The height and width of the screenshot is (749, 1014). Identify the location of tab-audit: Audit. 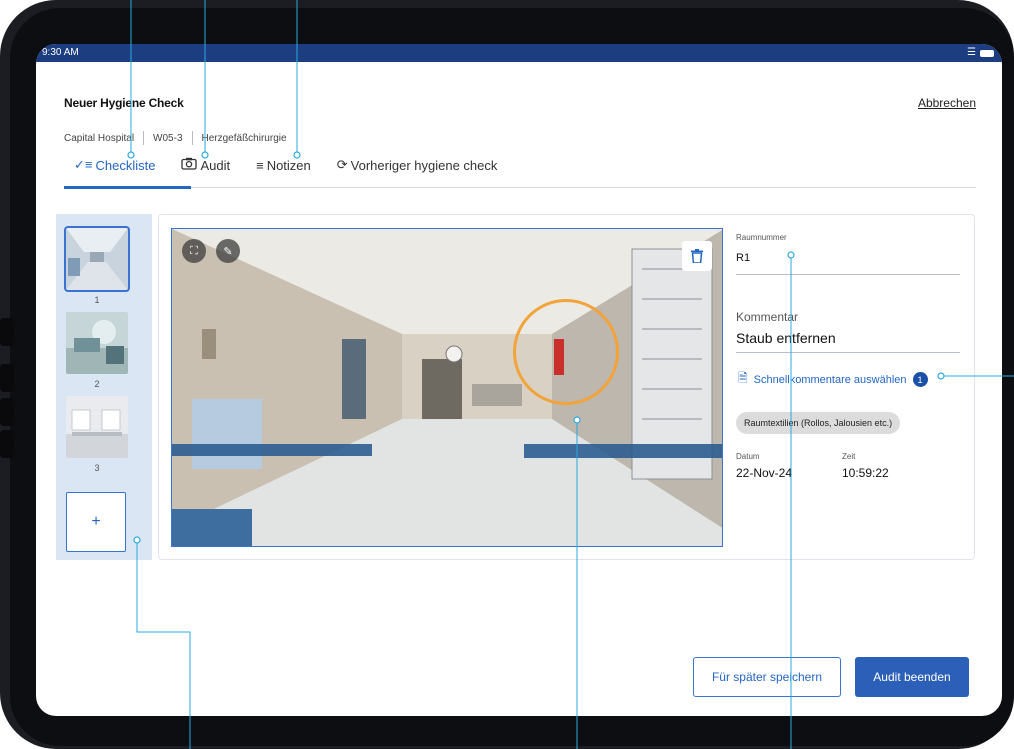
(205, 168).